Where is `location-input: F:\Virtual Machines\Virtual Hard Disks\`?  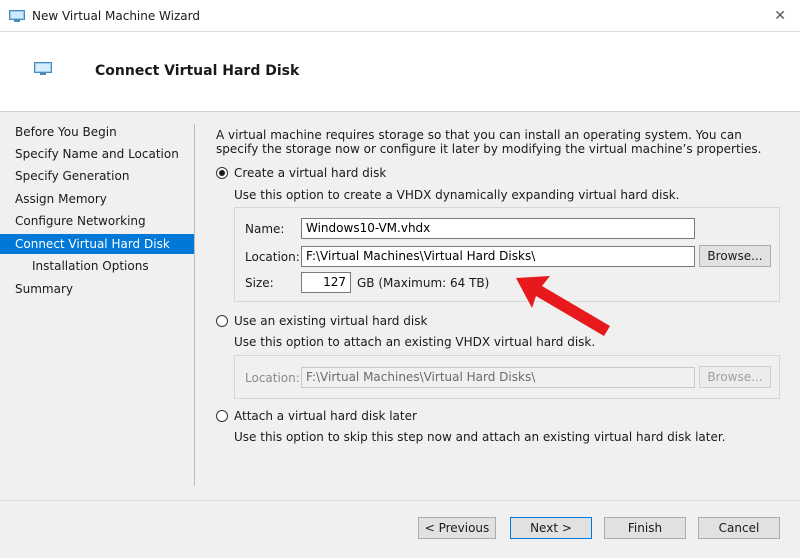 location-input: F:\Virtual Machines\Virtual Hard Disks\ is located at coordinates (498, 256).